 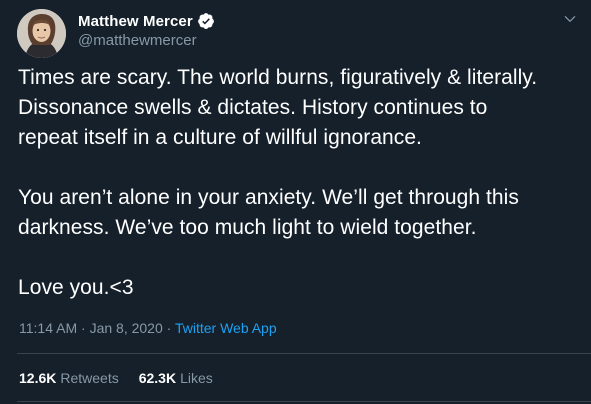 What do you see at coordinates (126, 378) in the screenshot?
I see `tweet-stats: 12.6K Retweets 62.3K Likes` at bounding box center [126, 378].